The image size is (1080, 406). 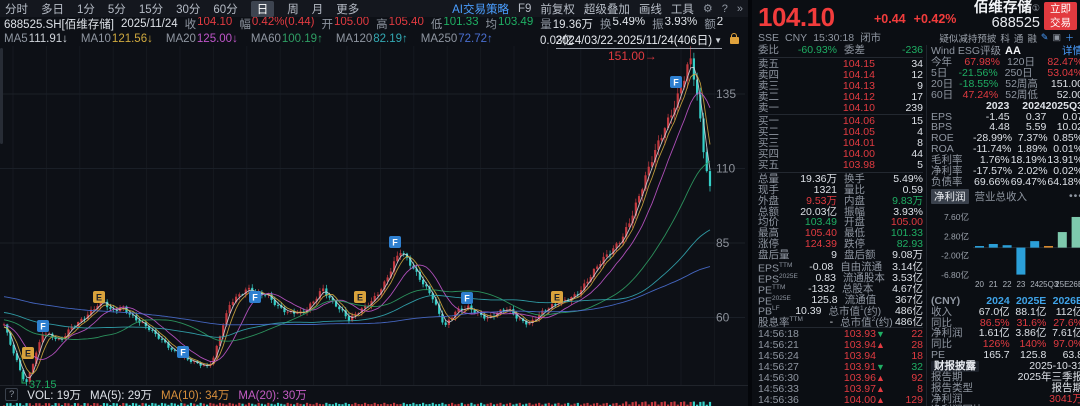 What do you see at coordinates (607, 9) in the screenshot?
I see `tool-超级叠加: 超级叠加` at bounding box center [607, 9].